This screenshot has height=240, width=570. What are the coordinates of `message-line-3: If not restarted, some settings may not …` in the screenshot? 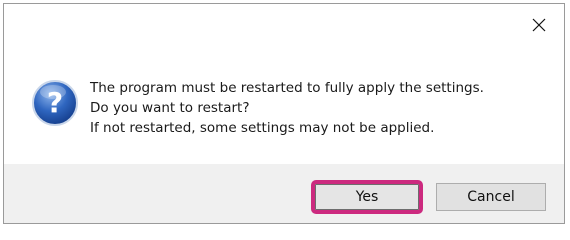 It's located at (262, 128).